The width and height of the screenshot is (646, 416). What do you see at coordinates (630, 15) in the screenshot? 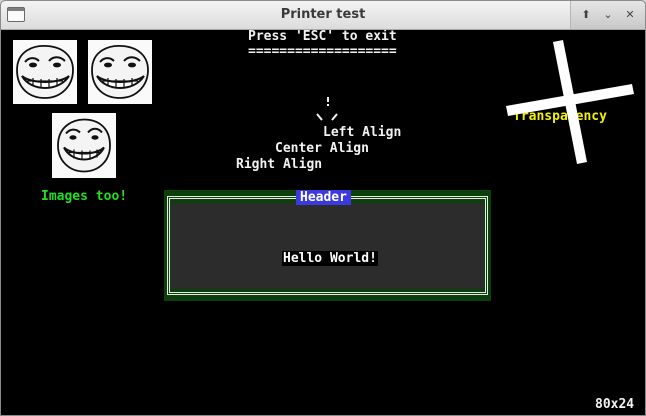
I see `close-icon: ✕` at bounding box center [630, 15].